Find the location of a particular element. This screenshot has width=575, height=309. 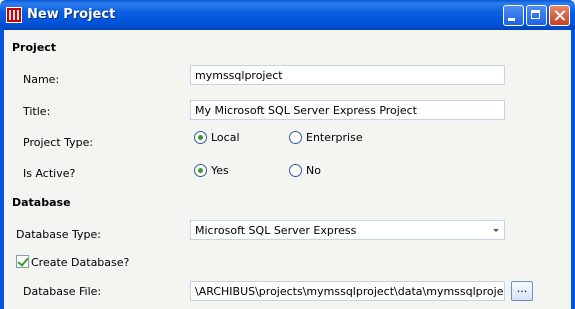

name-input: mymssqlproject is located at coordinates (347, 75).